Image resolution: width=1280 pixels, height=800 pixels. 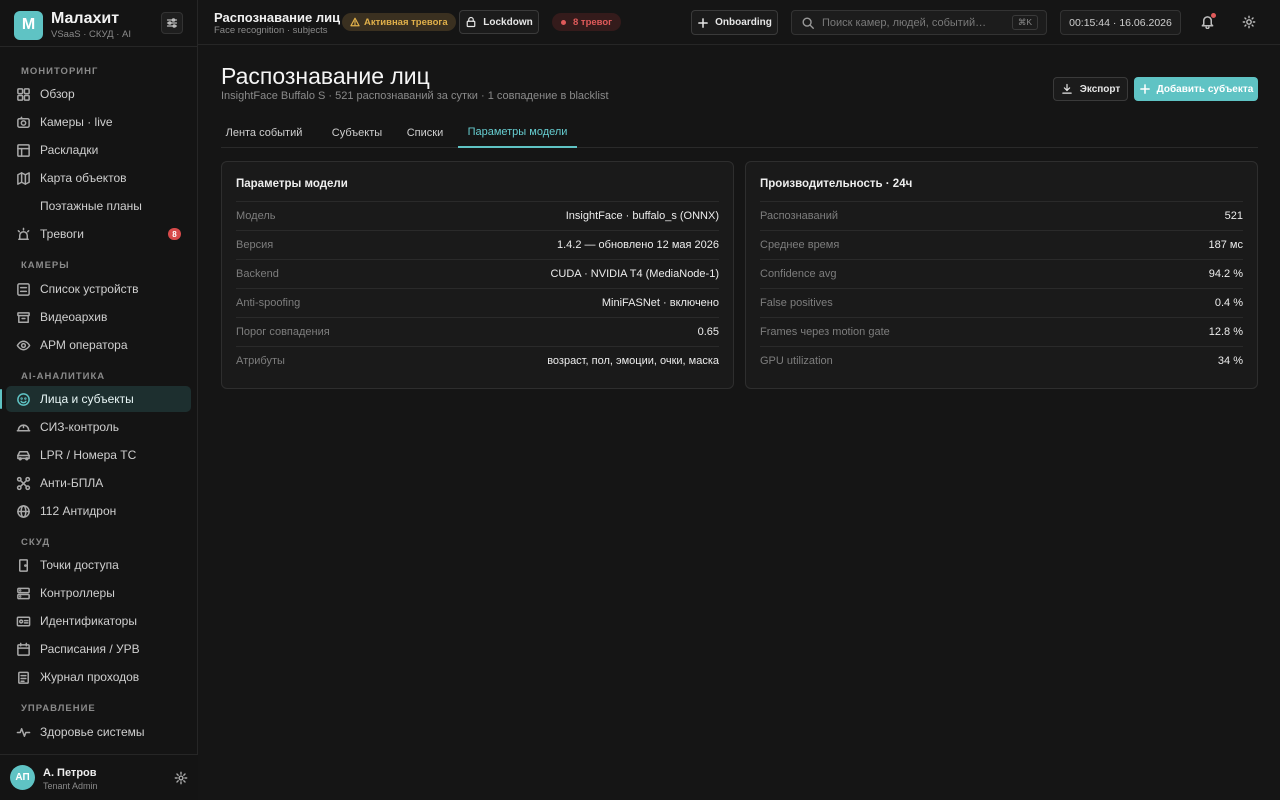 What do you see at coordinates (23, 511) in the screenshot?
I see `globe-icon` at bounding box center [23, 511].